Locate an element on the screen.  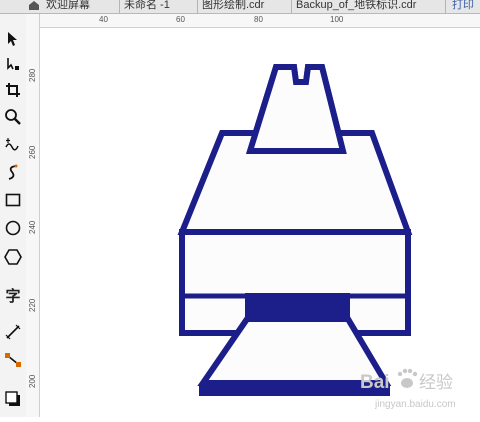
tab-print: 打印 is located at coordinates (464, 6).